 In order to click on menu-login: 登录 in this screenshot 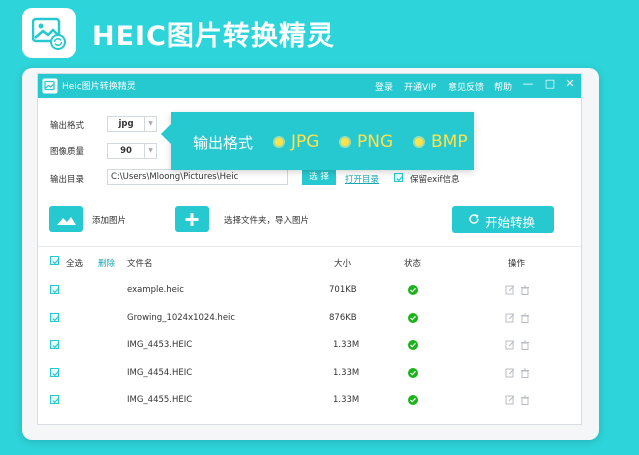, I will do `click(384, 86)`.